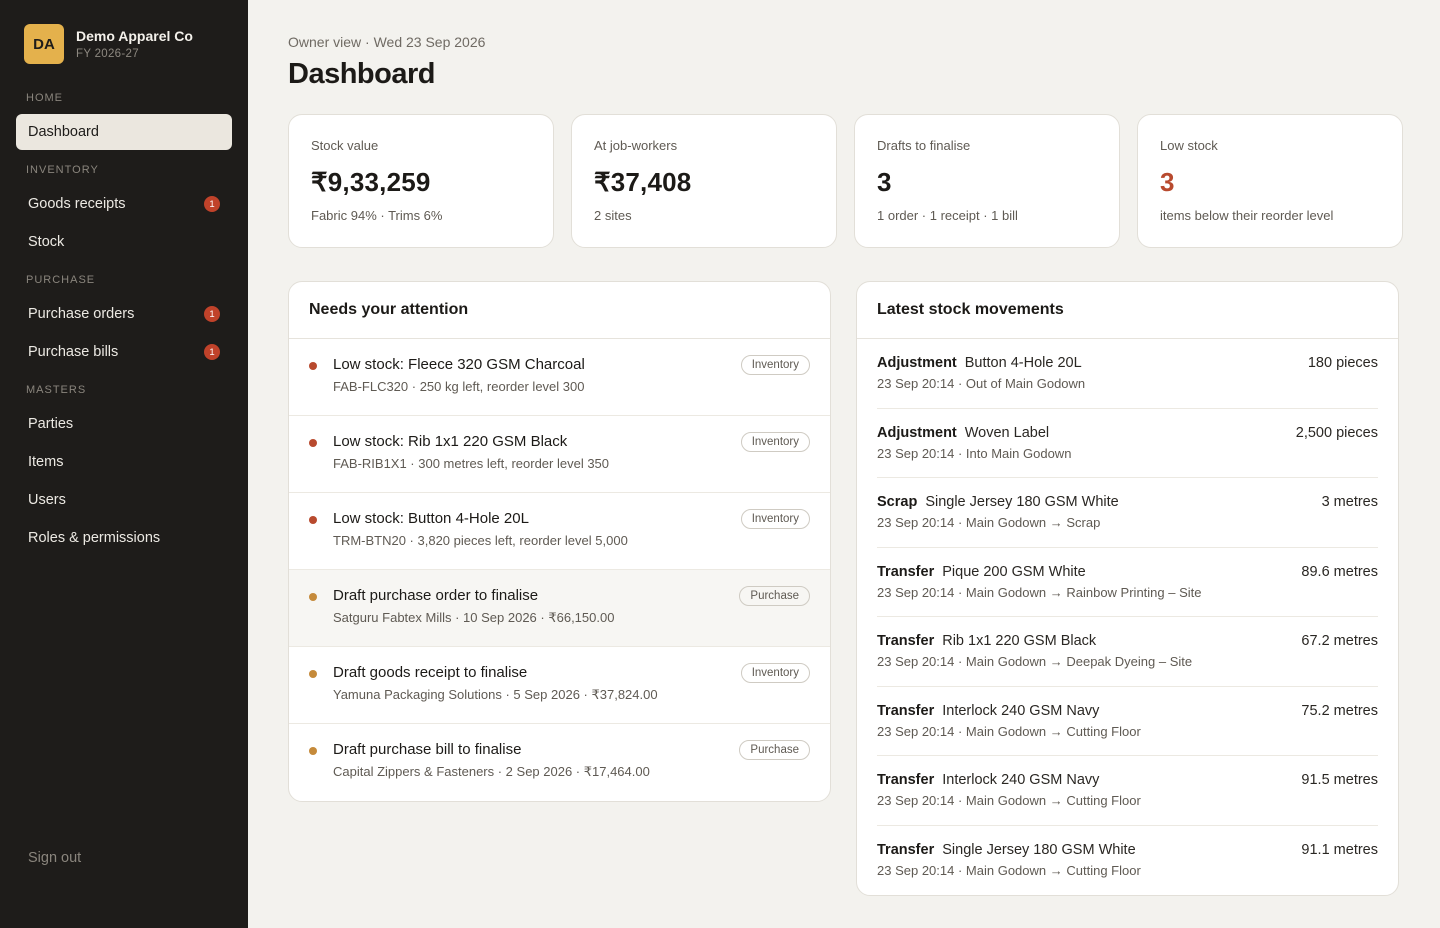 The height and width of the screenshot is (928, 1440). I want to click on movement-quantity: 75.2 metres, so click(1339, 710).